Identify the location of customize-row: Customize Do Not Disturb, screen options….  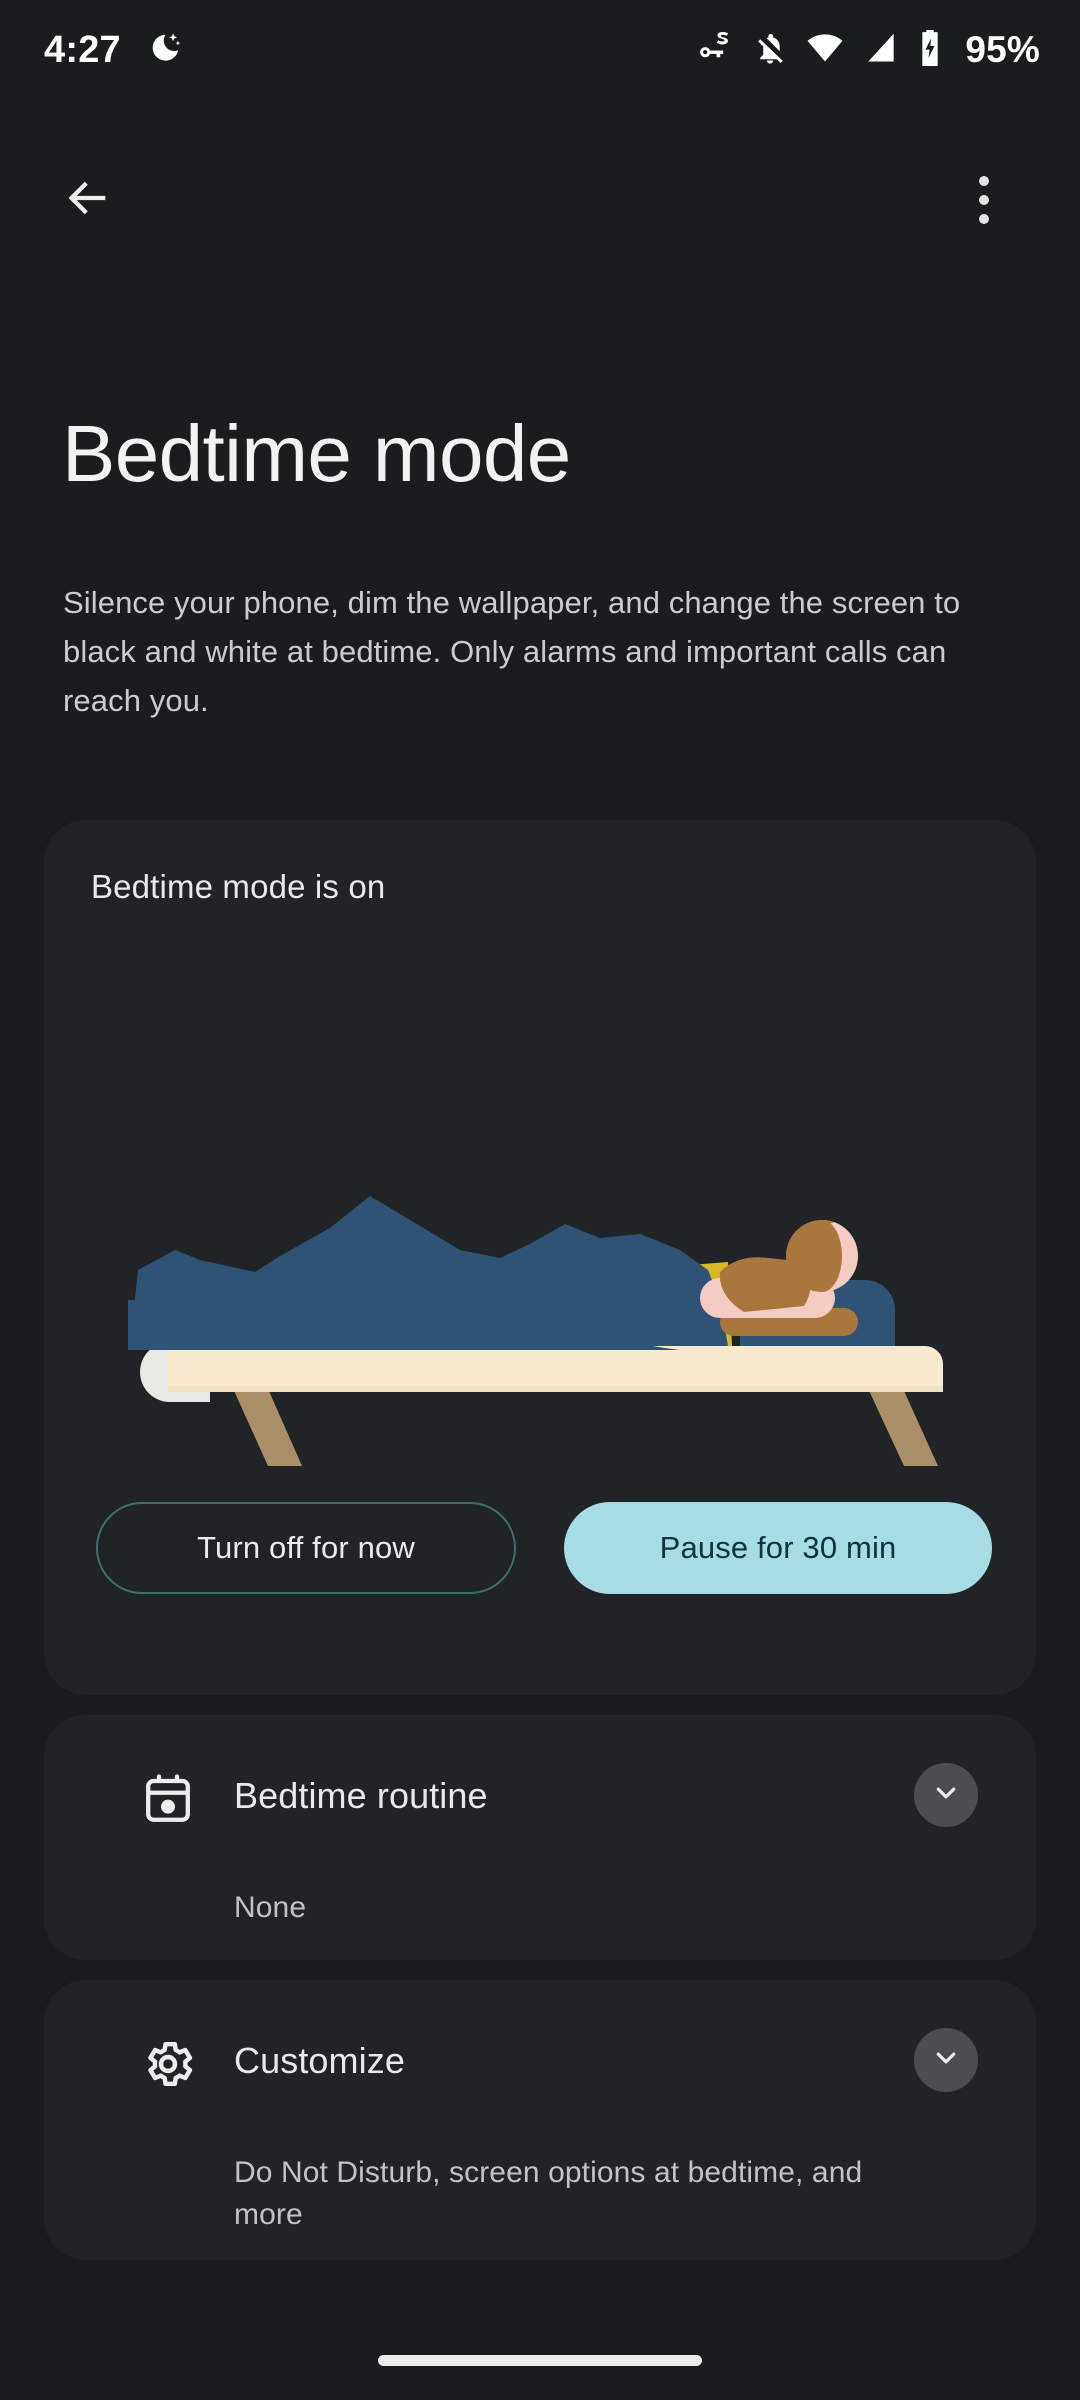
(540, 2120).